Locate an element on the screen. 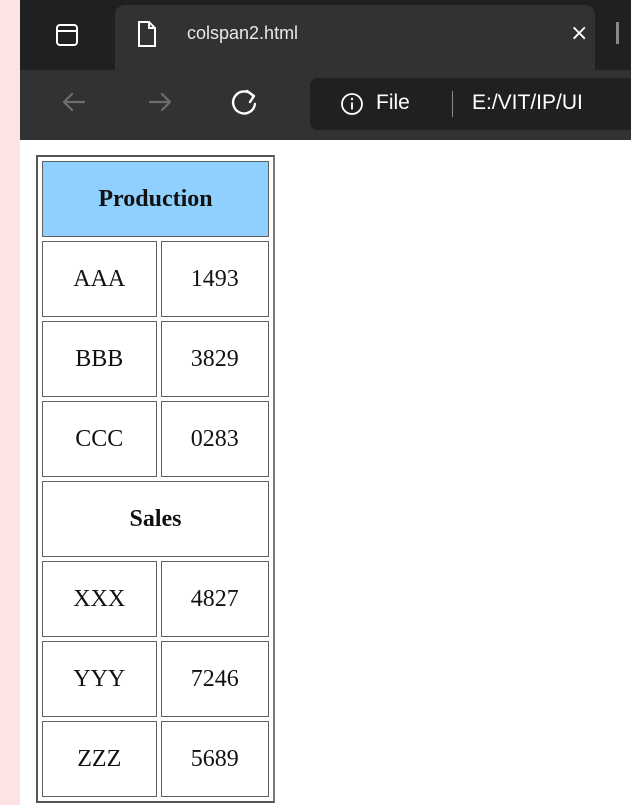  table-row: CCC 0283 is located at coordinates (155, 439).